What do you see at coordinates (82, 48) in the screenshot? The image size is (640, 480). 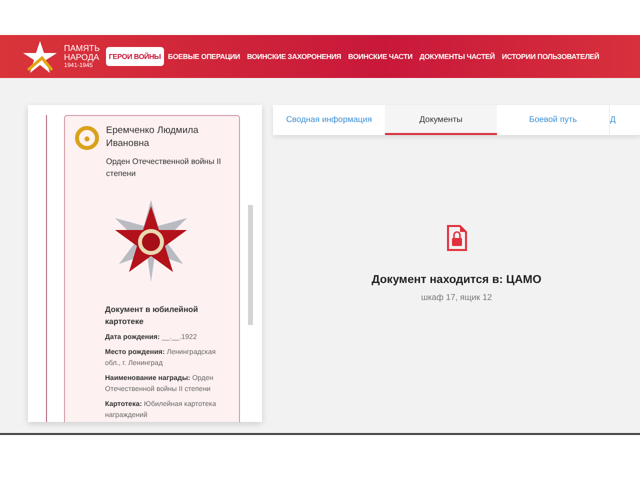 I see `logo-text: ПАМЯТЬ` at bounding box center [82, 48].